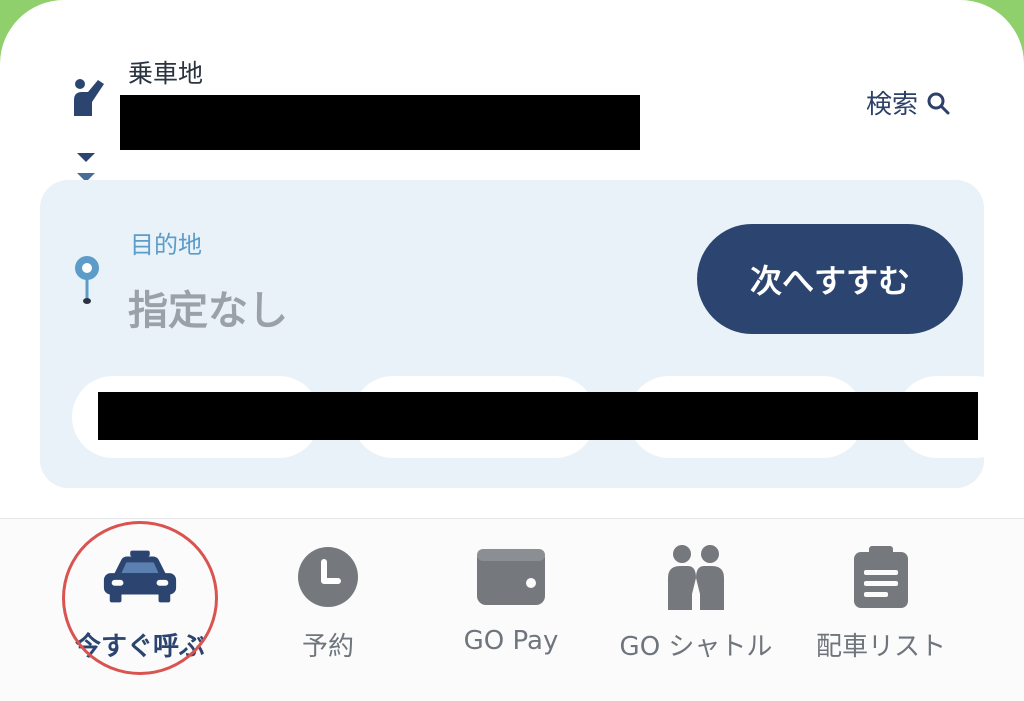 This screenshot has height=701, width=1024. I want to click on pickup-address-redacted, so click(380, 122).